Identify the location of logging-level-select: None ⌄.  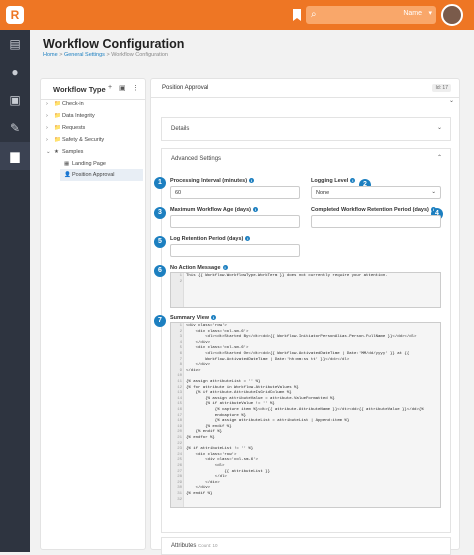
(376, 192).